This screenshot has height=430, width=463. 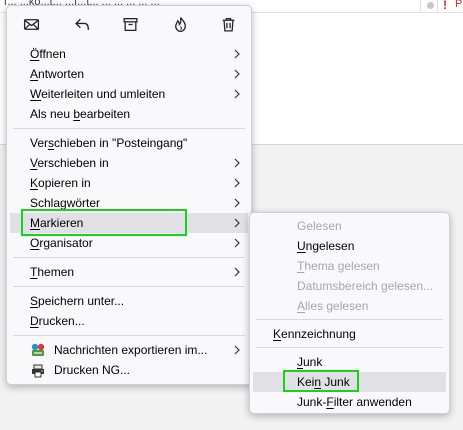 I want to click on menu-item-forward-redirect: Weiterleiten und umleiten, so click(x=129, y=94).